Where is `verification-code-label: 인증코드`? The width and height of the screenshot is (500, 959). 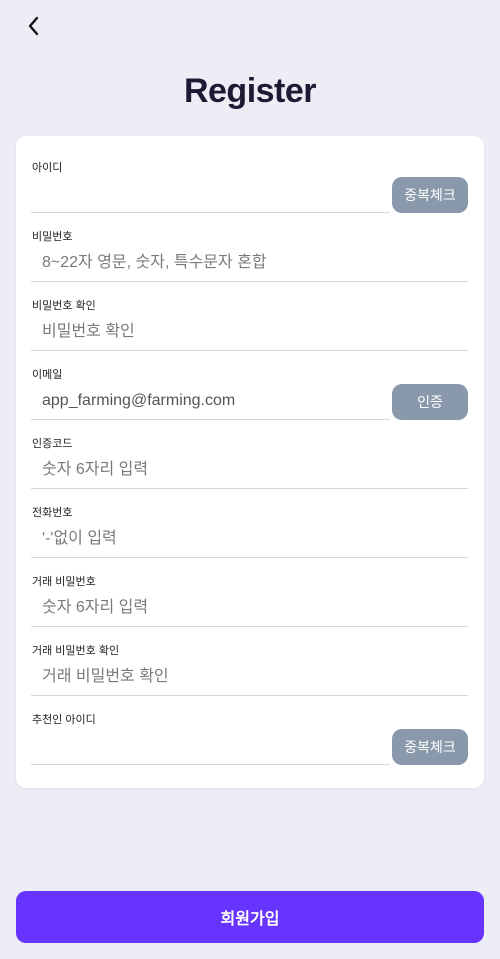
verification-code-label: 인증코드 is located at coordinates (52, 444).